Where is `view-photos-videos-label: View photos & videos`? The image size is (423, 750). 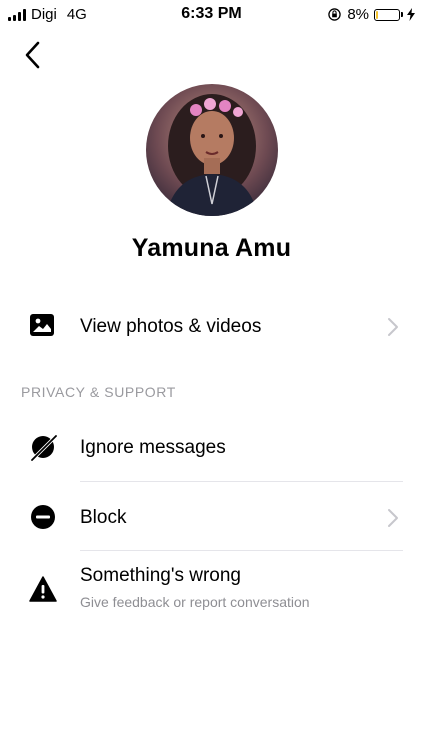
view-photos-videos-label: View photos & videos is located at coordinates (171, 326).